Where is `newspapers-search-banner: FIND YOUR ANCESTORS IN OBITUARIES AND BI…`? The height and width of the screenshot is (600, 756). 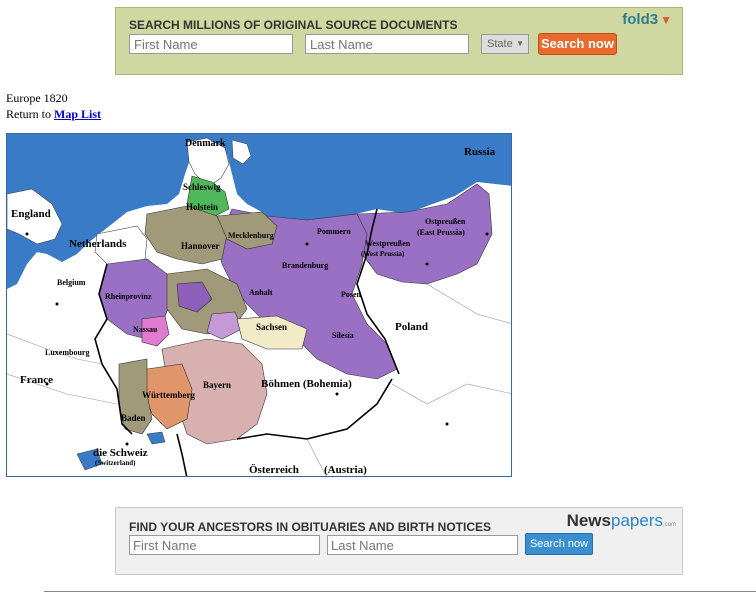 newspapers-search-banner: FIND YOUR ANCESTORS IN OBITUARIES AND BI… is located at coordinates (399, 541).